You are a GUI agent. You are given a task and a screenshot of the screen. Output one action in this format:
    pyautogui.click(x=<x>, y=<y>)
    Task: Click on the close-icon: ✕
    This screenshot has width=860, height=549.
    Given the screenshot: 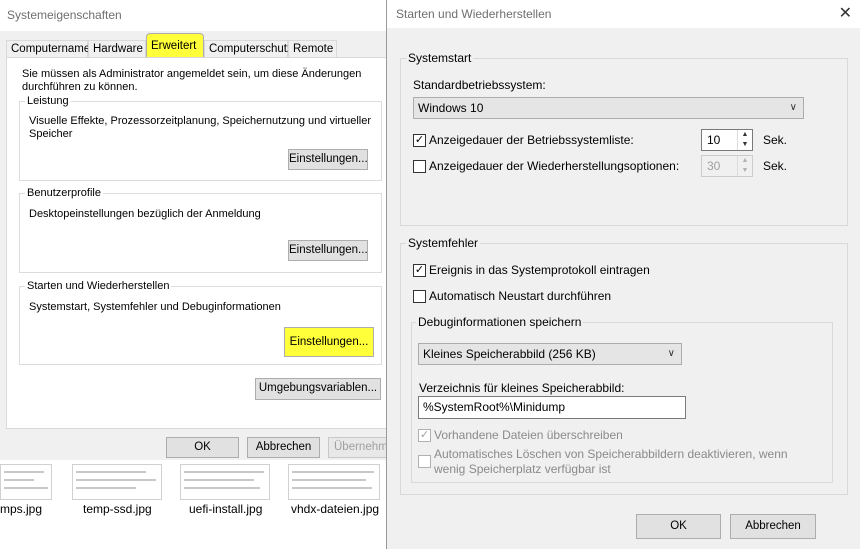 What is the action you would take?
    pyautogui.click(x=845, y=13)
    